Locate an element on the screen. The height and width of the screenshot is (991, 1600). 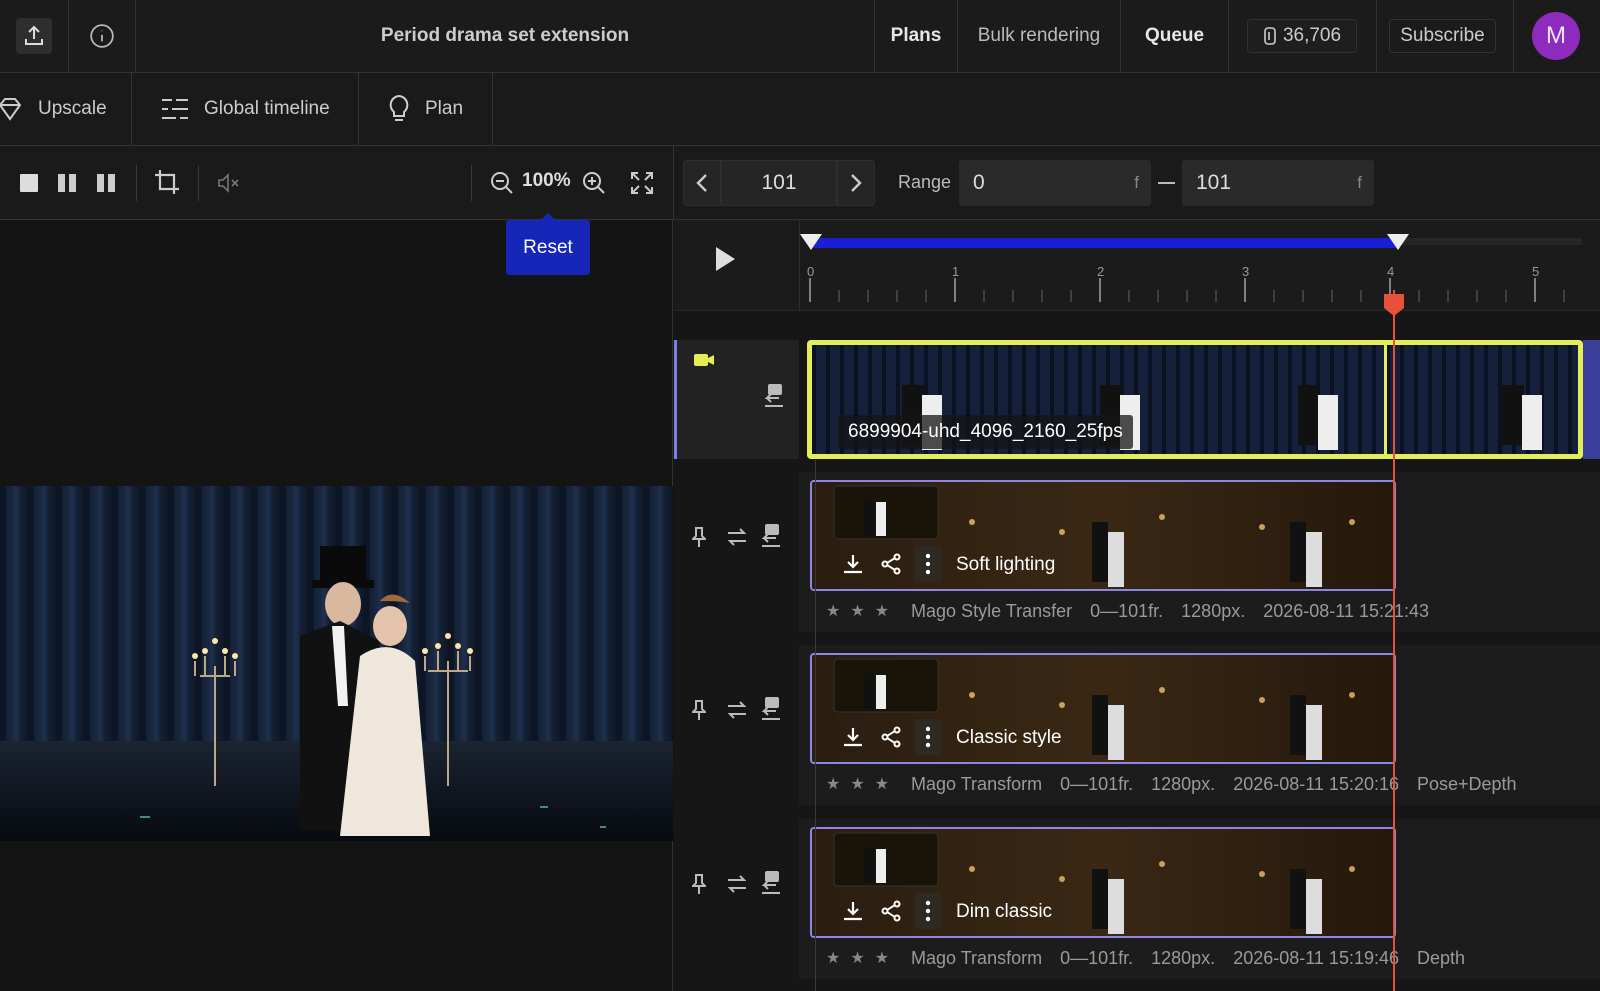
output-clip-name: Soft lighting is located at coordinates (1006, 564).